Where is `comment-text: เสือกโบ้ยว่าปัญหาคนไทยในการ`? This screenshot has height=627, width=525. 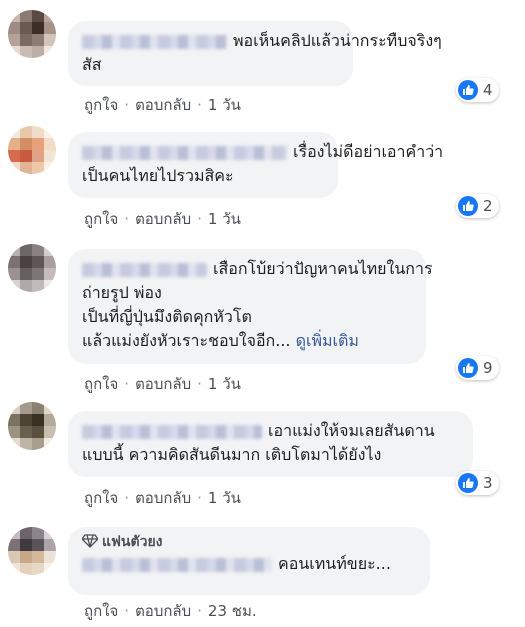 comment-text: เสือกโบ้ยว่าปัญหาคนไทยในการ is located at coordinates (257, 269).